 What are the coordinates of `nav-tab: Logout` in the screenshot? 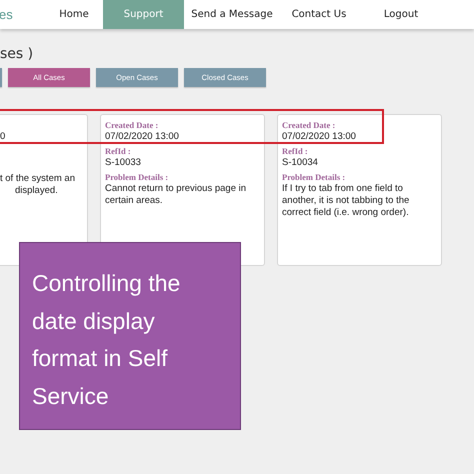 It's located at (401, 14).